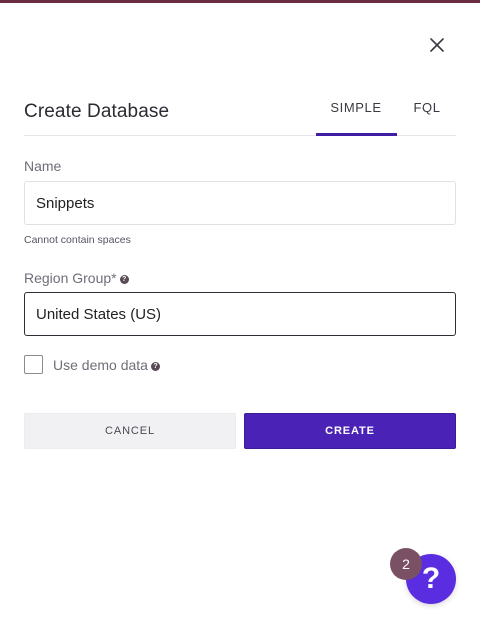 Image resolution: width=480 pixels, height=627 pixels. I want to click on active-tab-indicator, so click(356, 134).